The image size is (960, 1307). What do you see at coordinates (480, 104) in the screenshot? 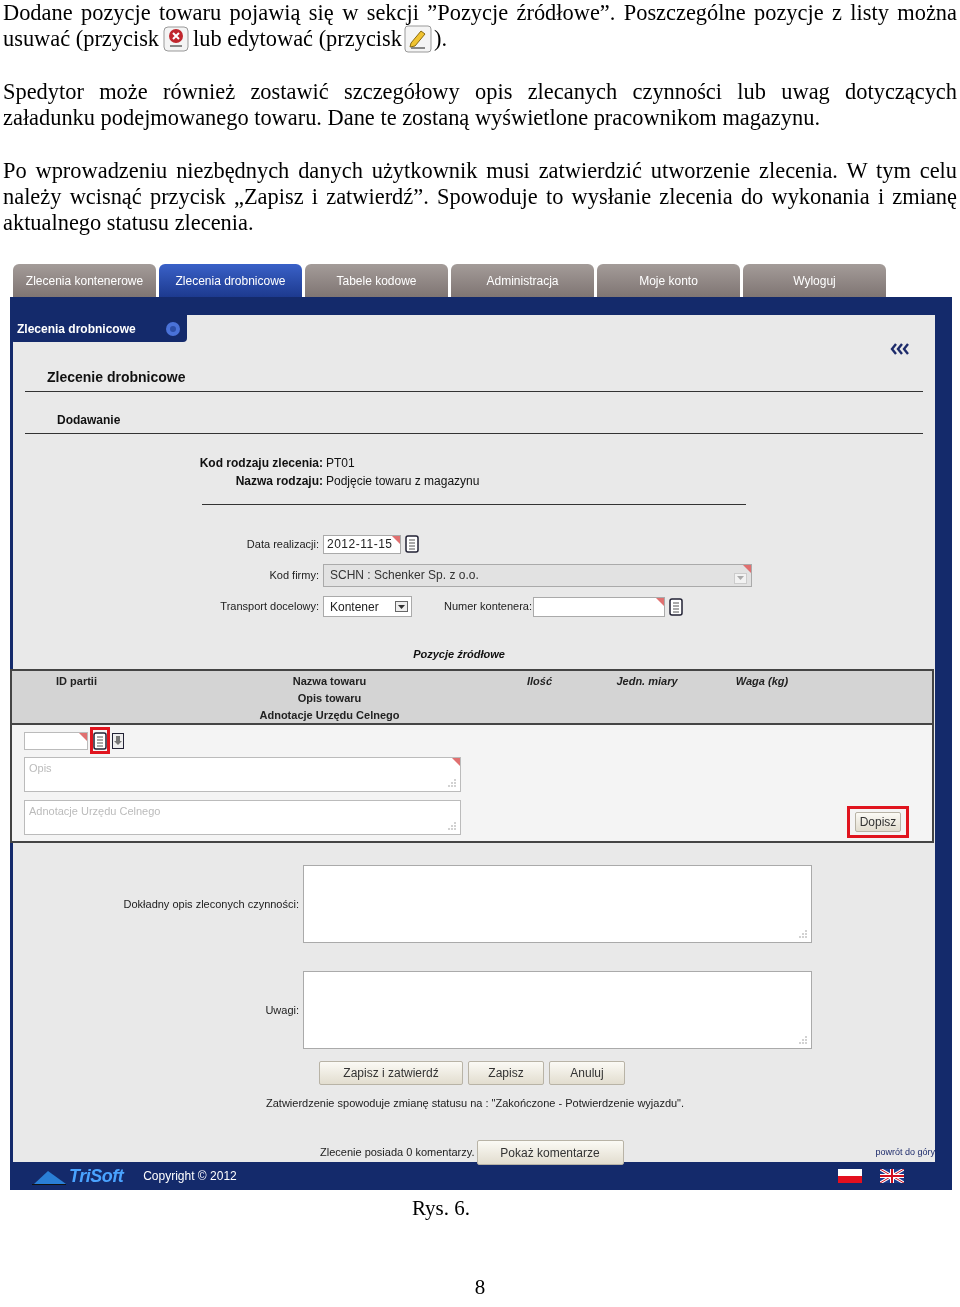
I see `paragraph-text: Spedytor może również zostawić szczegółowy opis zlecanych czynności lub uwag dotyczących załadunku podejmowanego towaru. Dane te zostaną wyświetlone pracownikom magazynu.` at bounding box center [480, 104].